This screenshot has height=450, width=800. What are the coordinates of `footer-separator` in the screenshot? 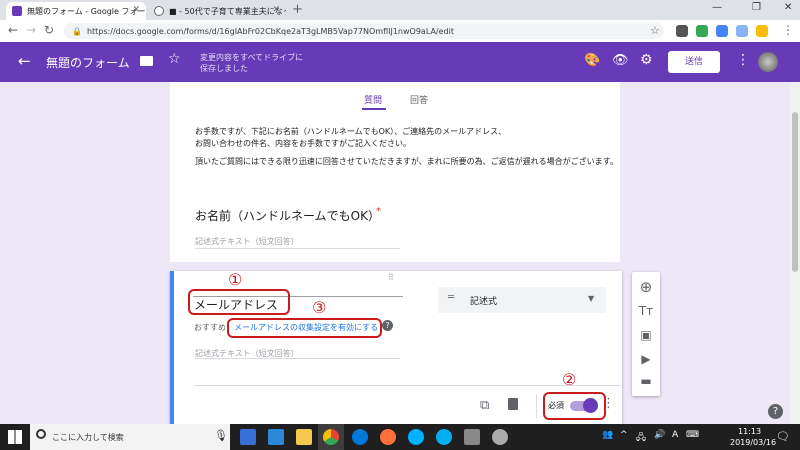 It's located at (536, 406).